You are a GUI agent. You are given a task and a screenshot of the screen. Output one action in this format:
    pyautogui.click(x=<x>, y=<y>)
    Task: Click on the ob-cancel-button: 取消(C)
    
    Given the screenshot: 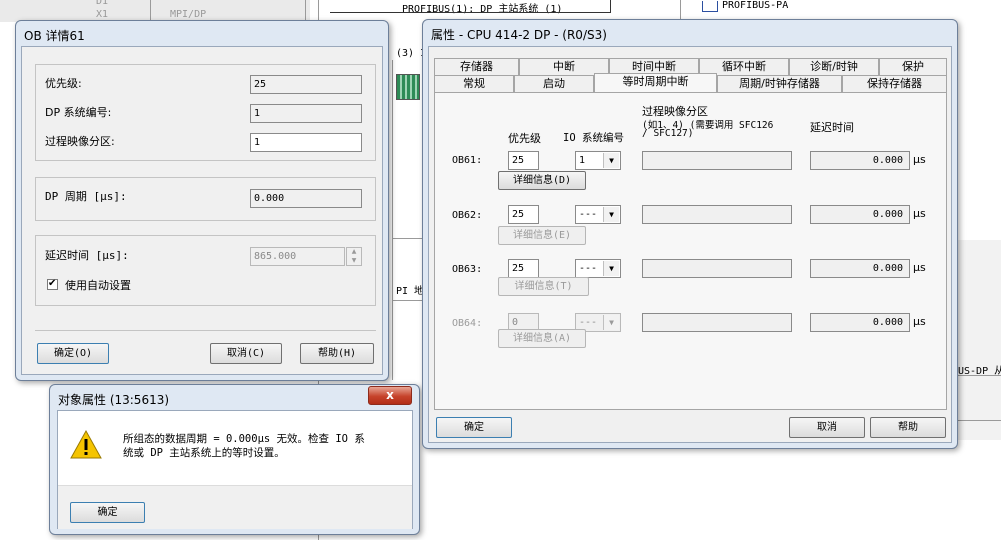 What is the action you would take?
    pyautogui.click(x=246, y=353)
    